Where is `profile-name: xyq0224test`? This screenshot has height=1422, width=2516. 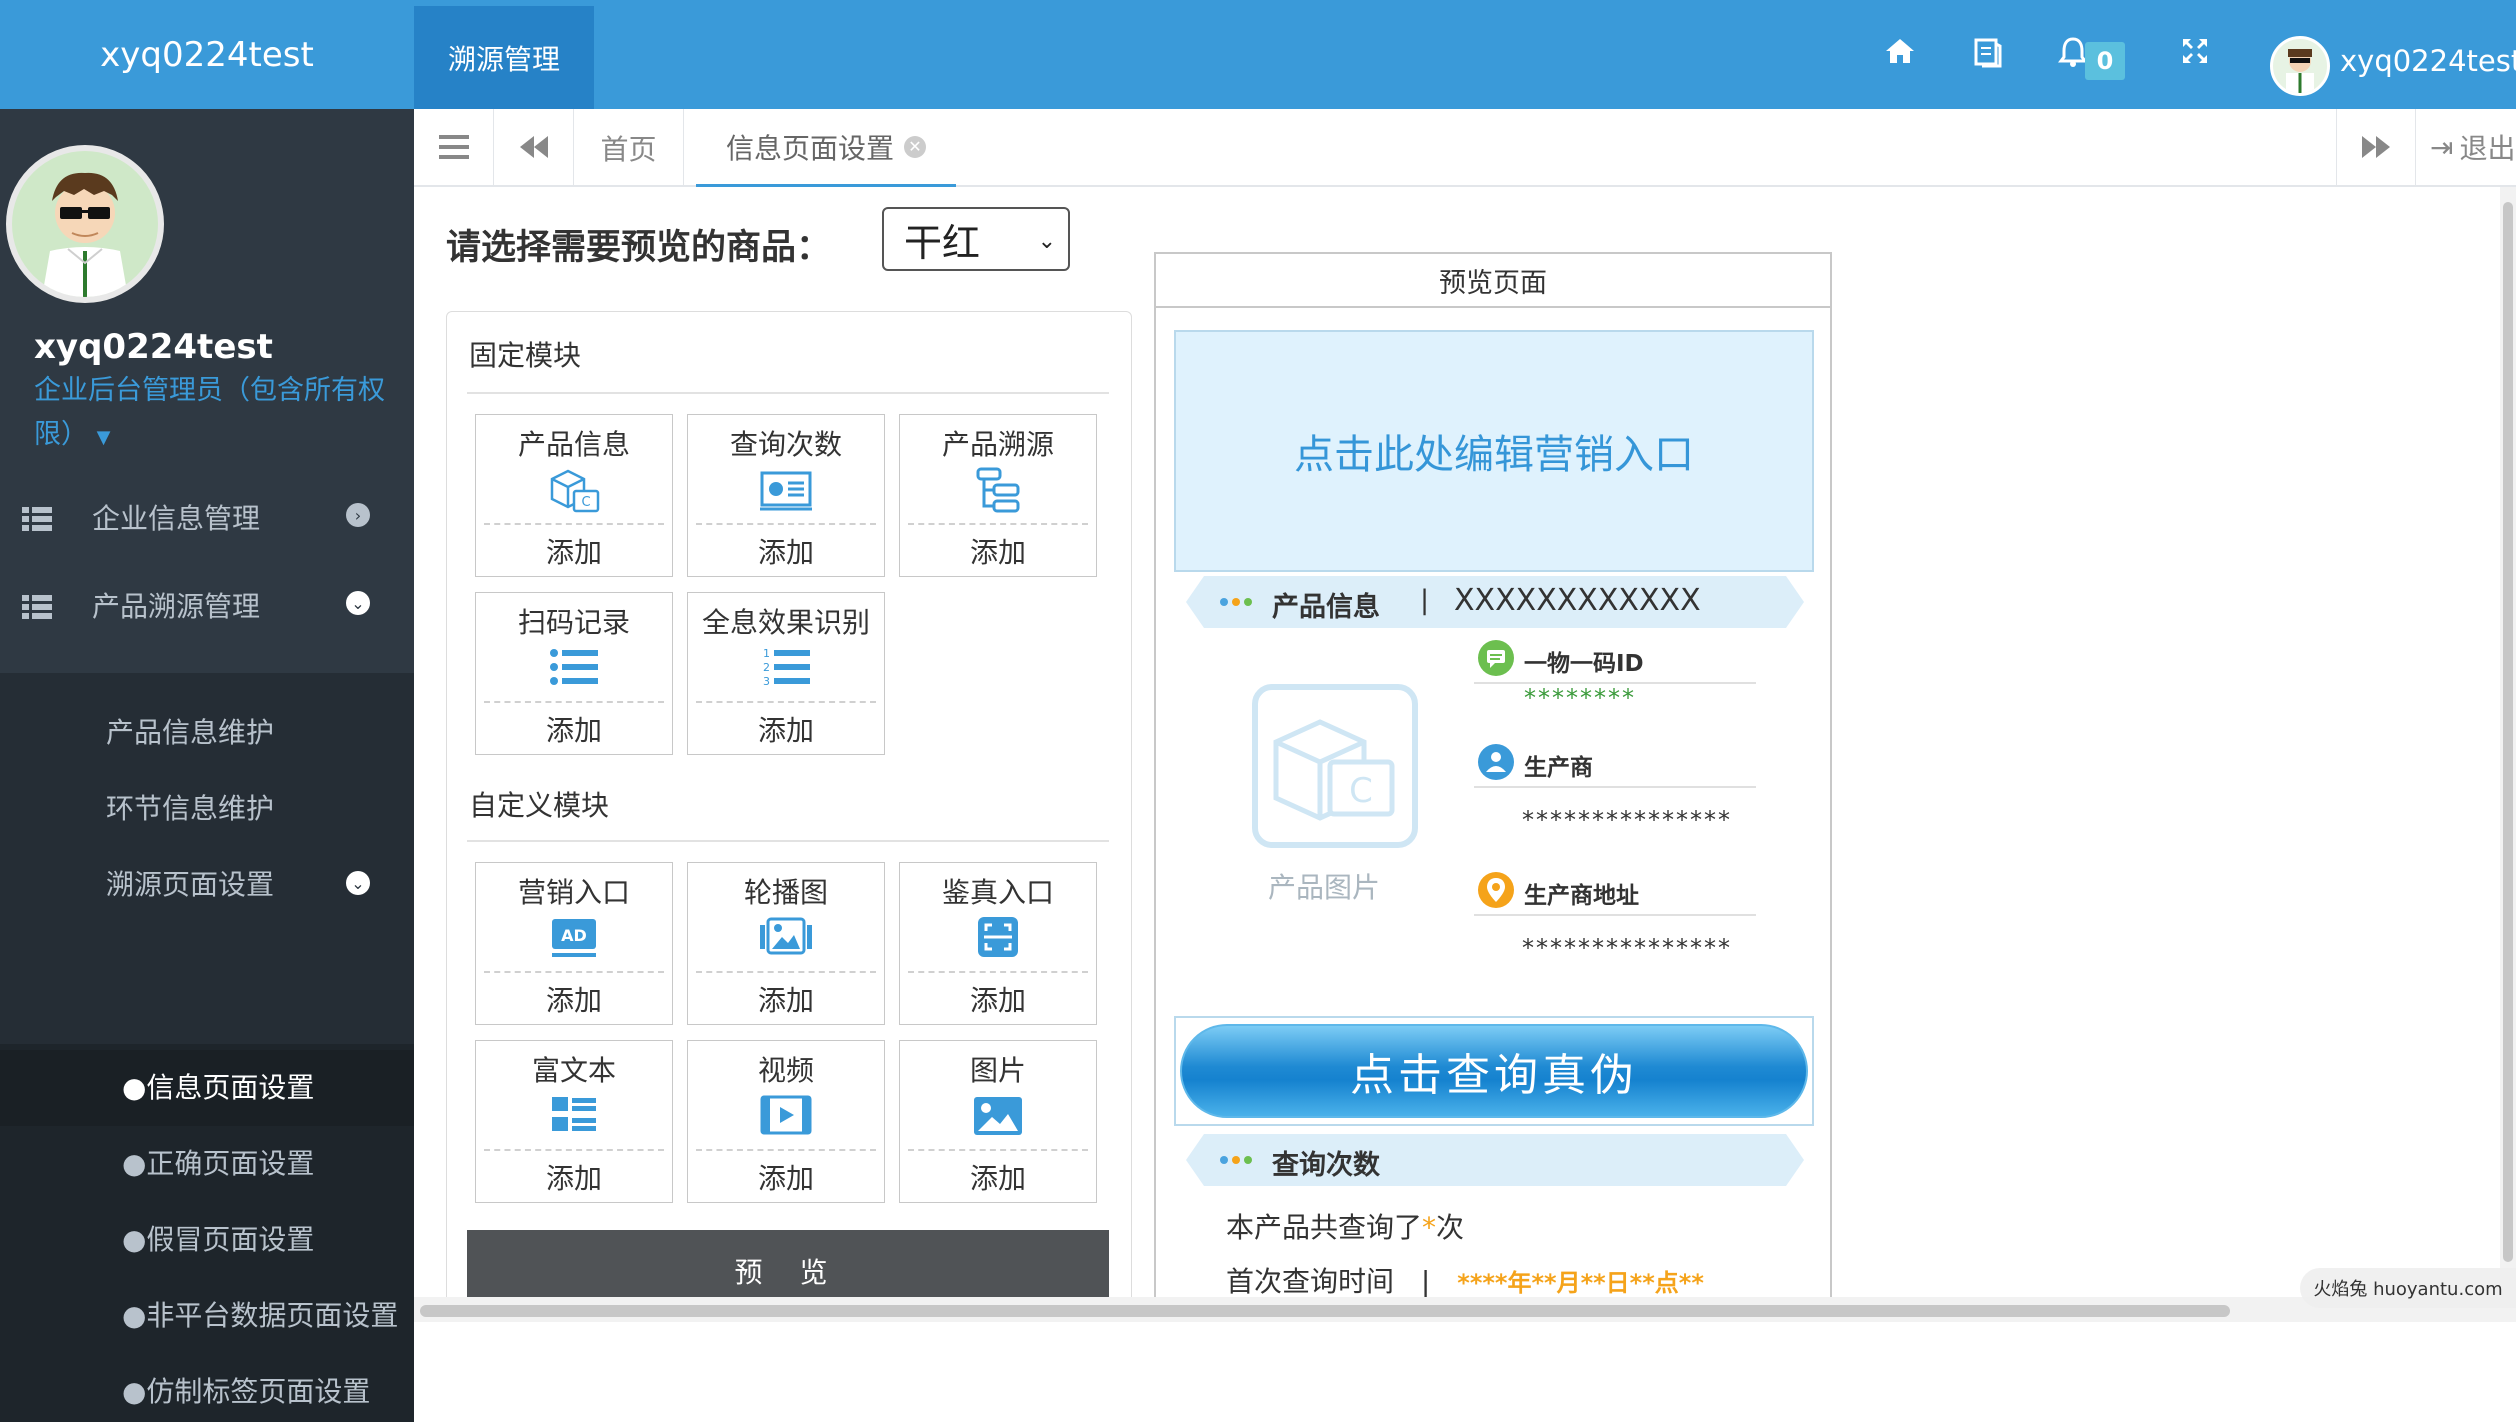
profile-name: xyq0224test is located at coordinates (153, 347).